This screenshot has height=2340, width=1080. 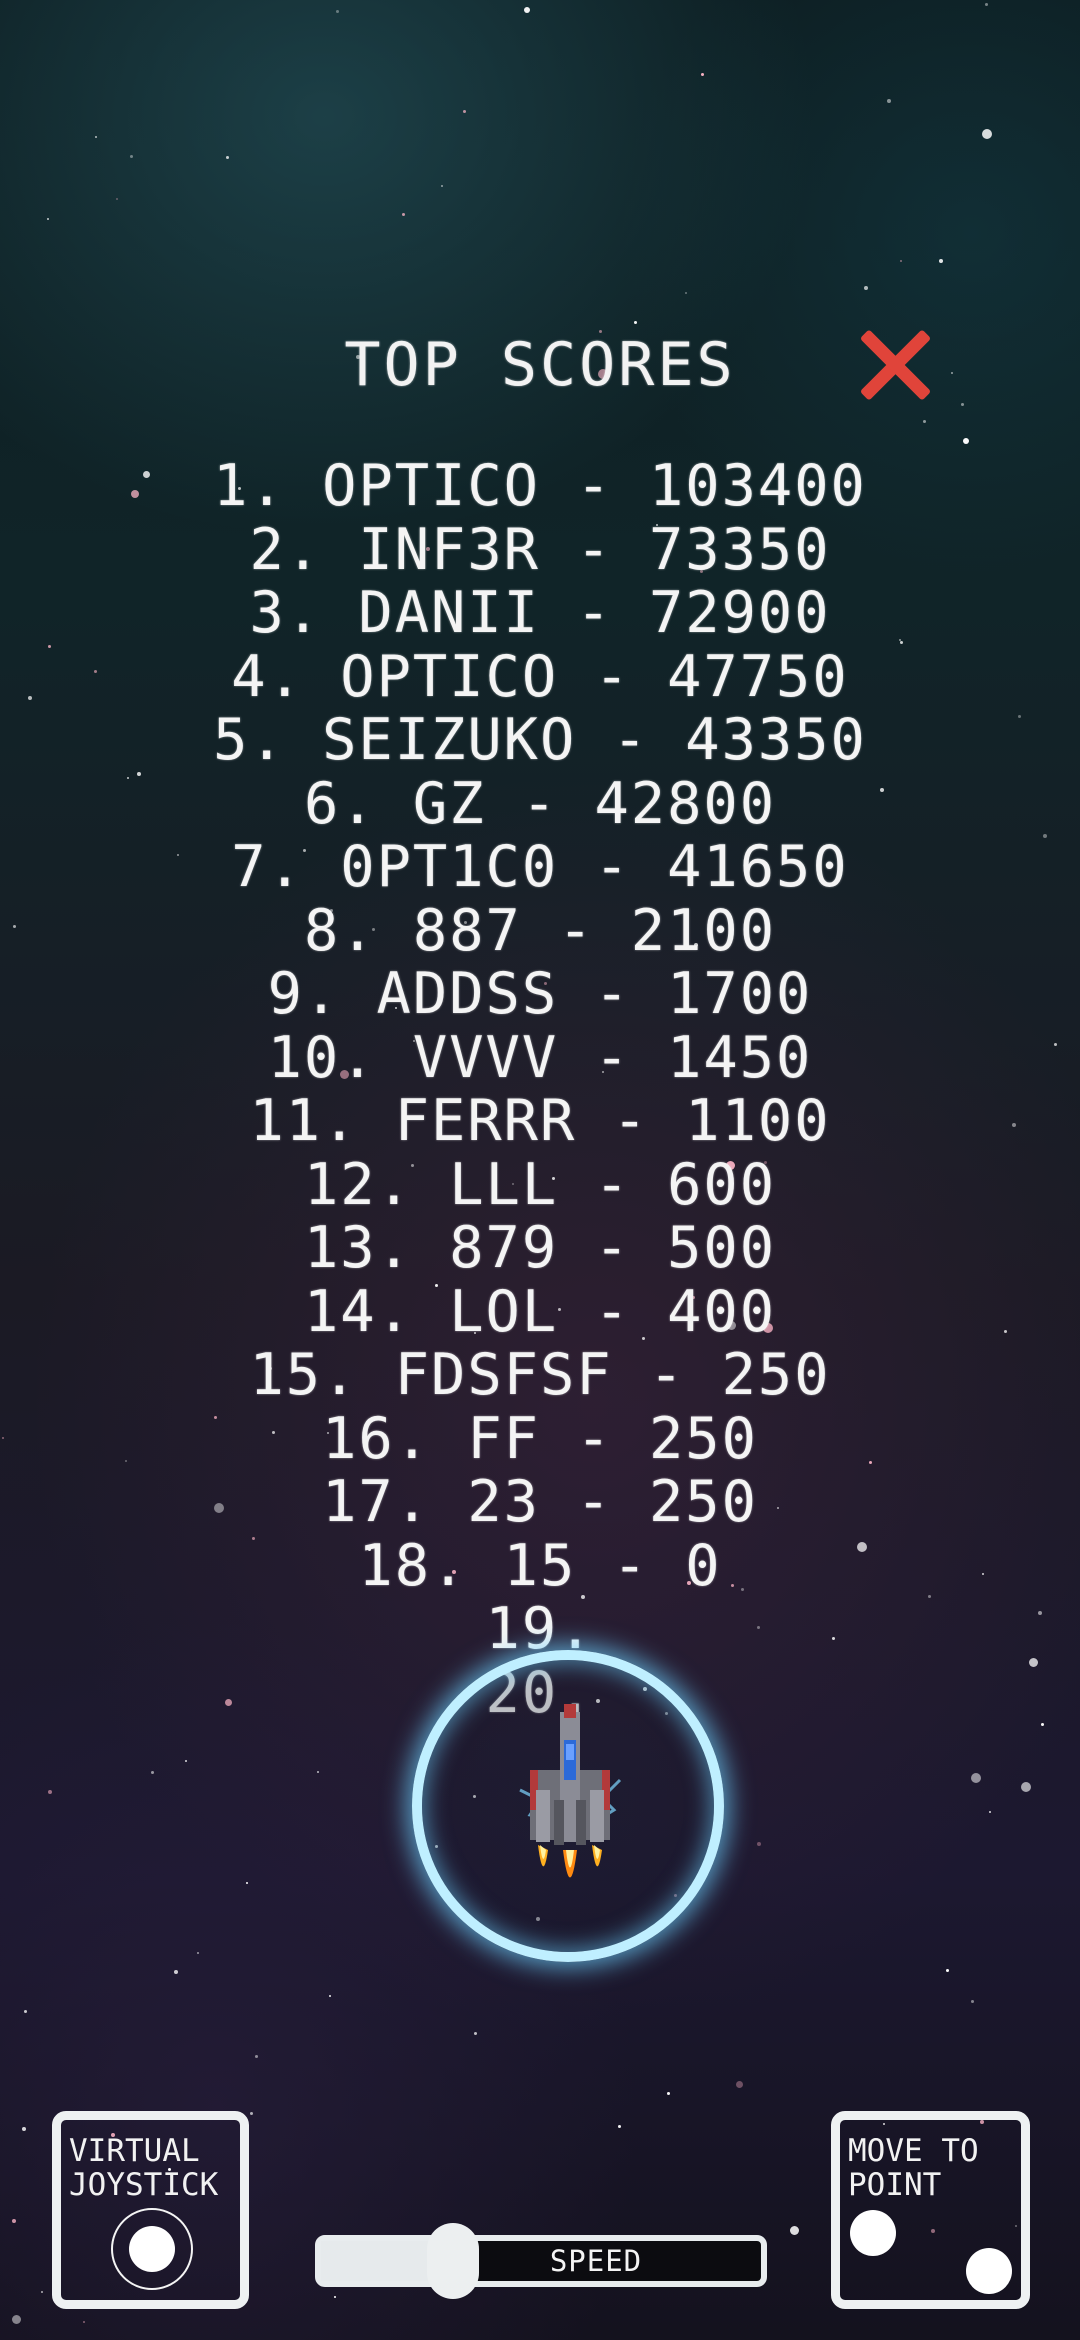 What do you see at coordinates (930, 2210) in the screenshot?
I see `move-to-point-mode-button: MOVE TO POINT` at bounding box center [930, 2210].